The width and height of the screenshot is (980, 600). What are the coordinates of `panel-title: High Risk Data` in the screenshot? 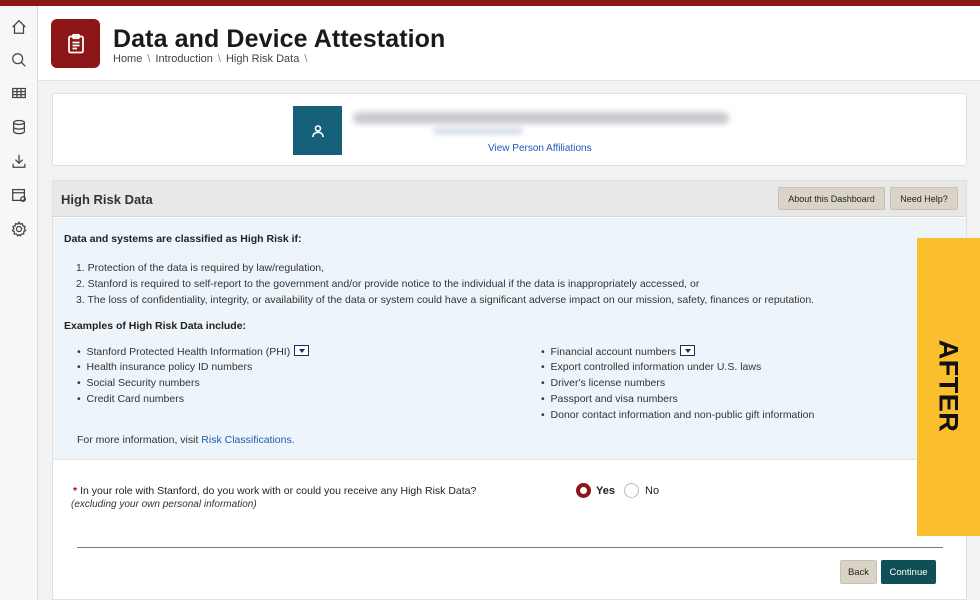 It's located at (107, 199).